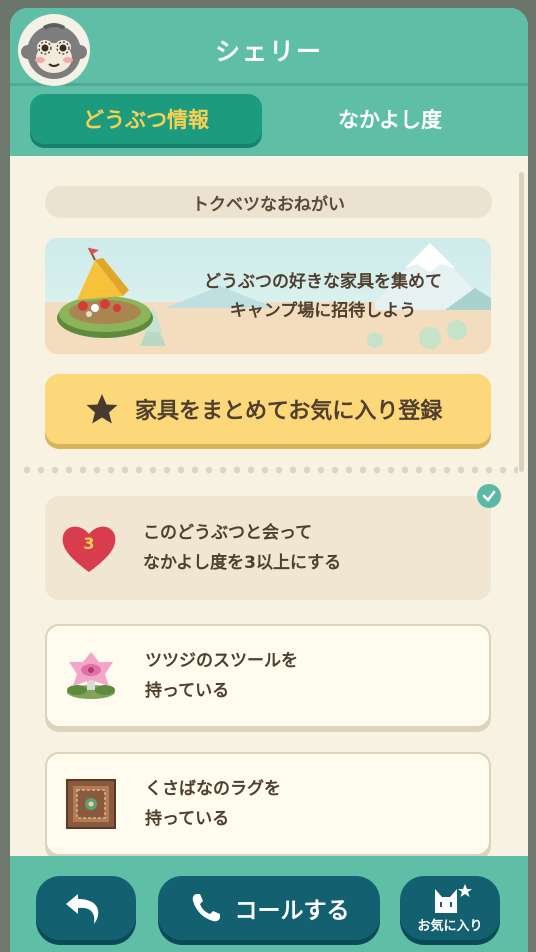 The image size is (536, 952). I want to click on azalea-stool-icon, so click(91, 676).